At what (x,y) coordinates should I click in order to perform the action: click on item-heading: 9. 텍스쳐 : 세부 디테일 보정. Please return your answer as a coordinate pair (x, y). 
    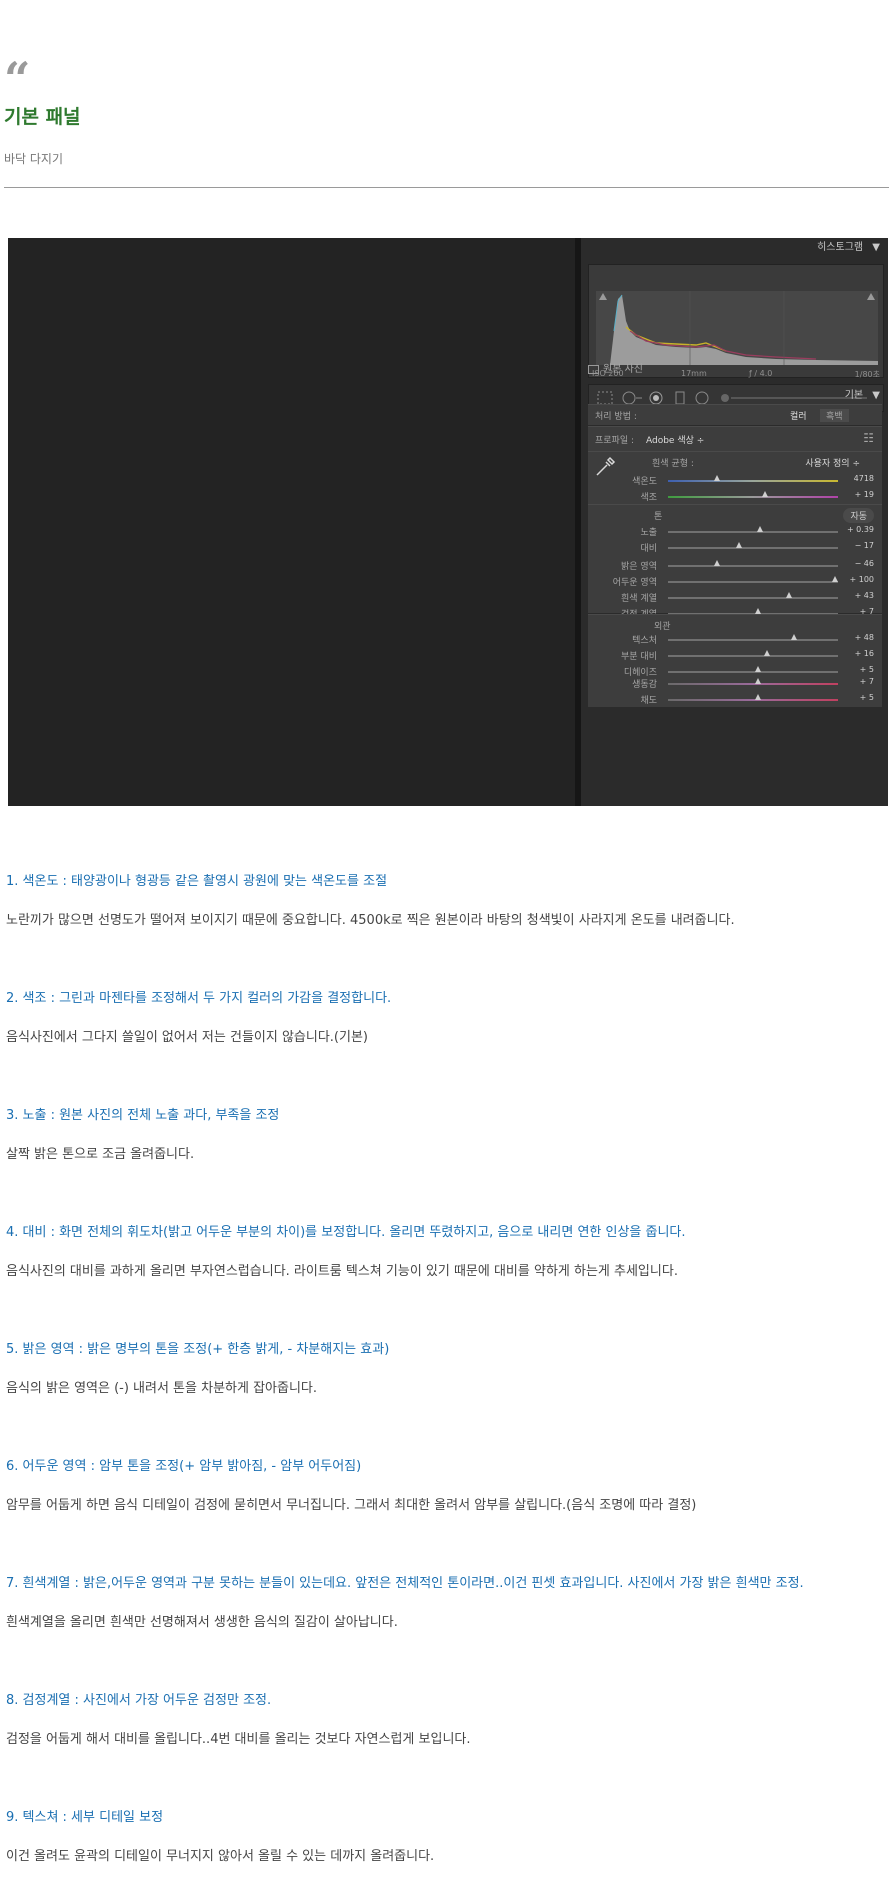
    Looking at the image, I should click on (85, 1817).